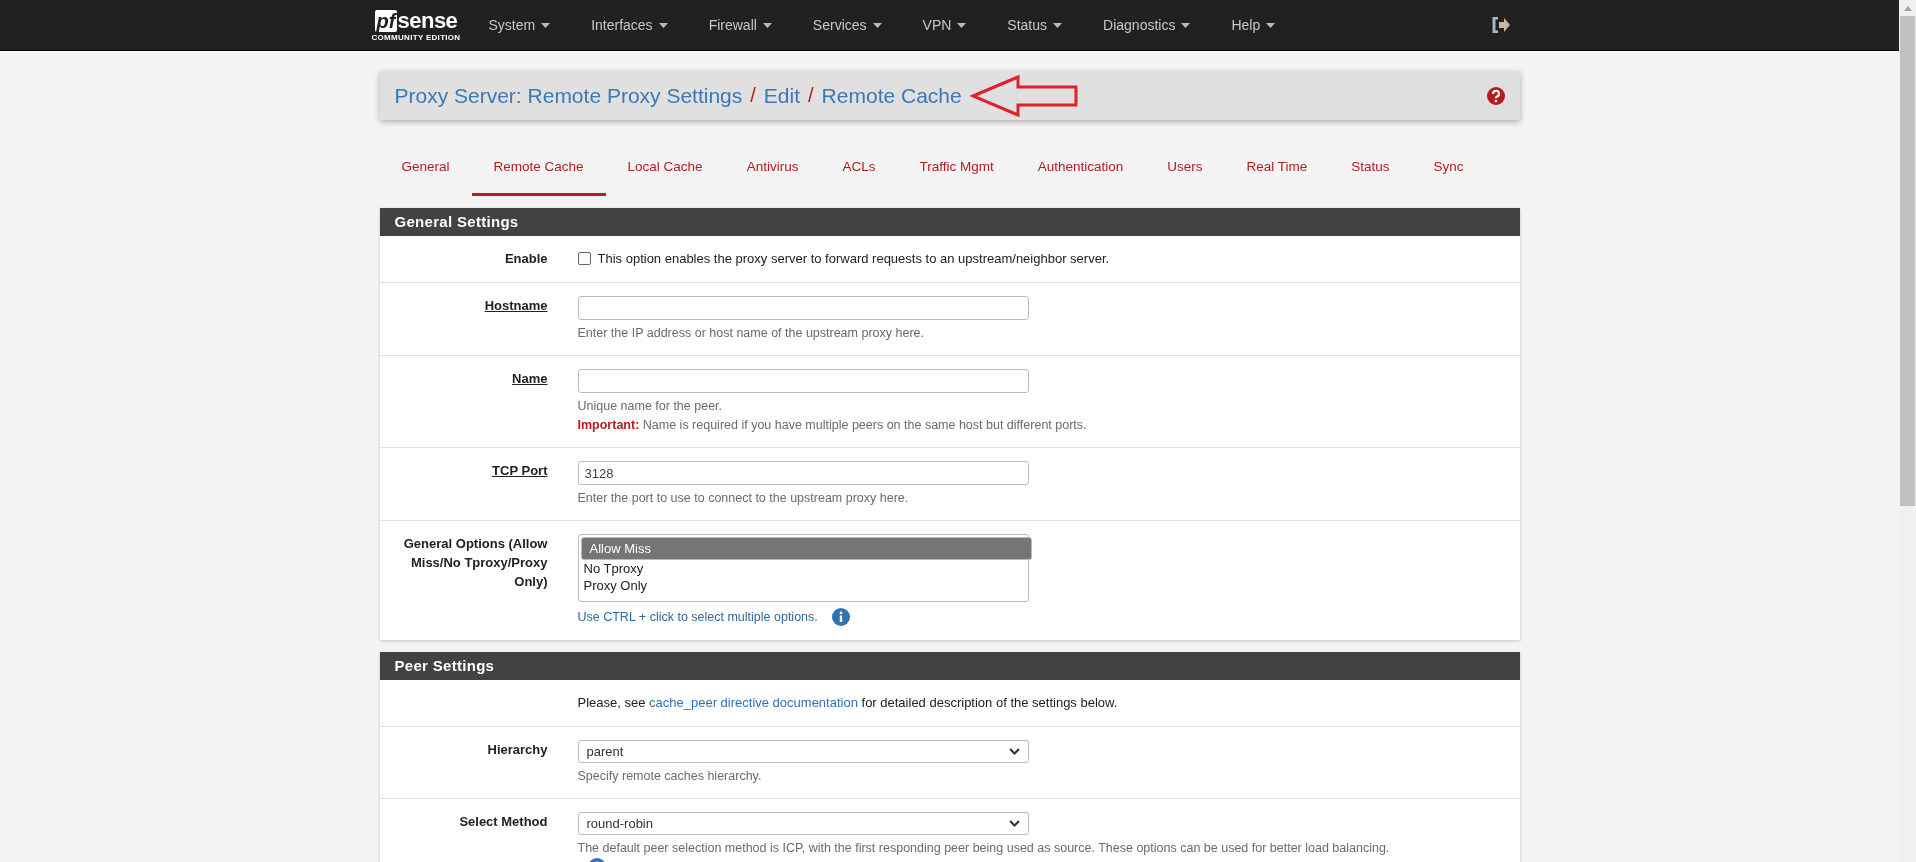  I want to click on help-icon, so click(1495, 95).